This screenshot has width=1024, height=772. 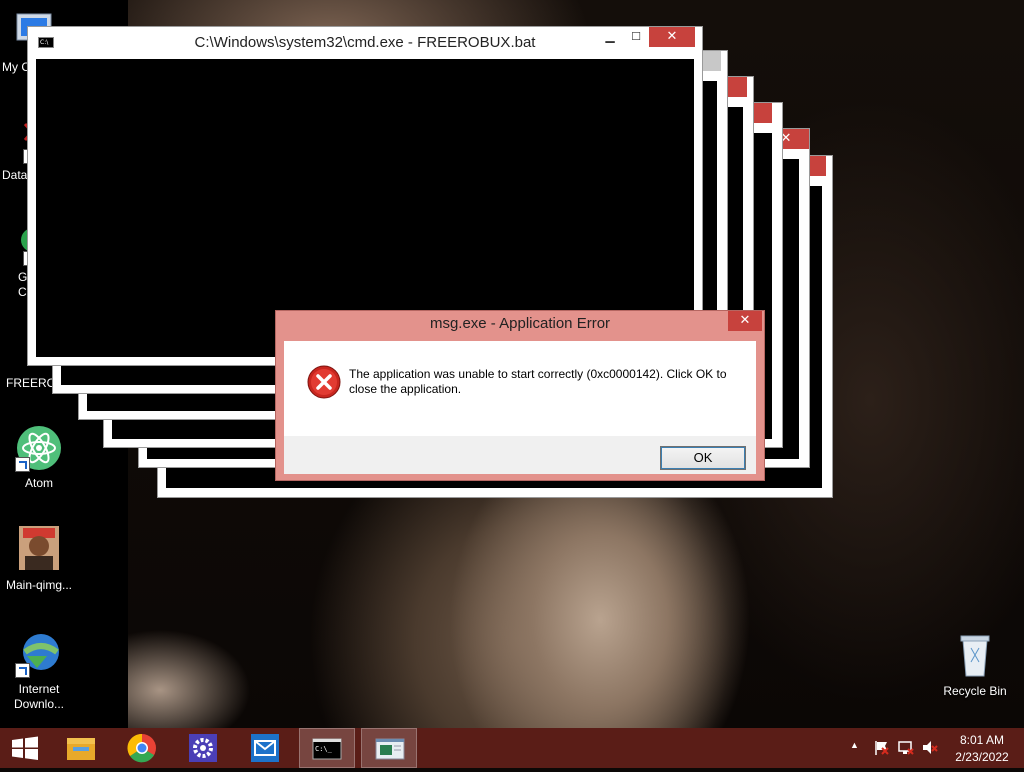 I want to click on taskbar-cmd: C:\_, so click(x=327, y=748).